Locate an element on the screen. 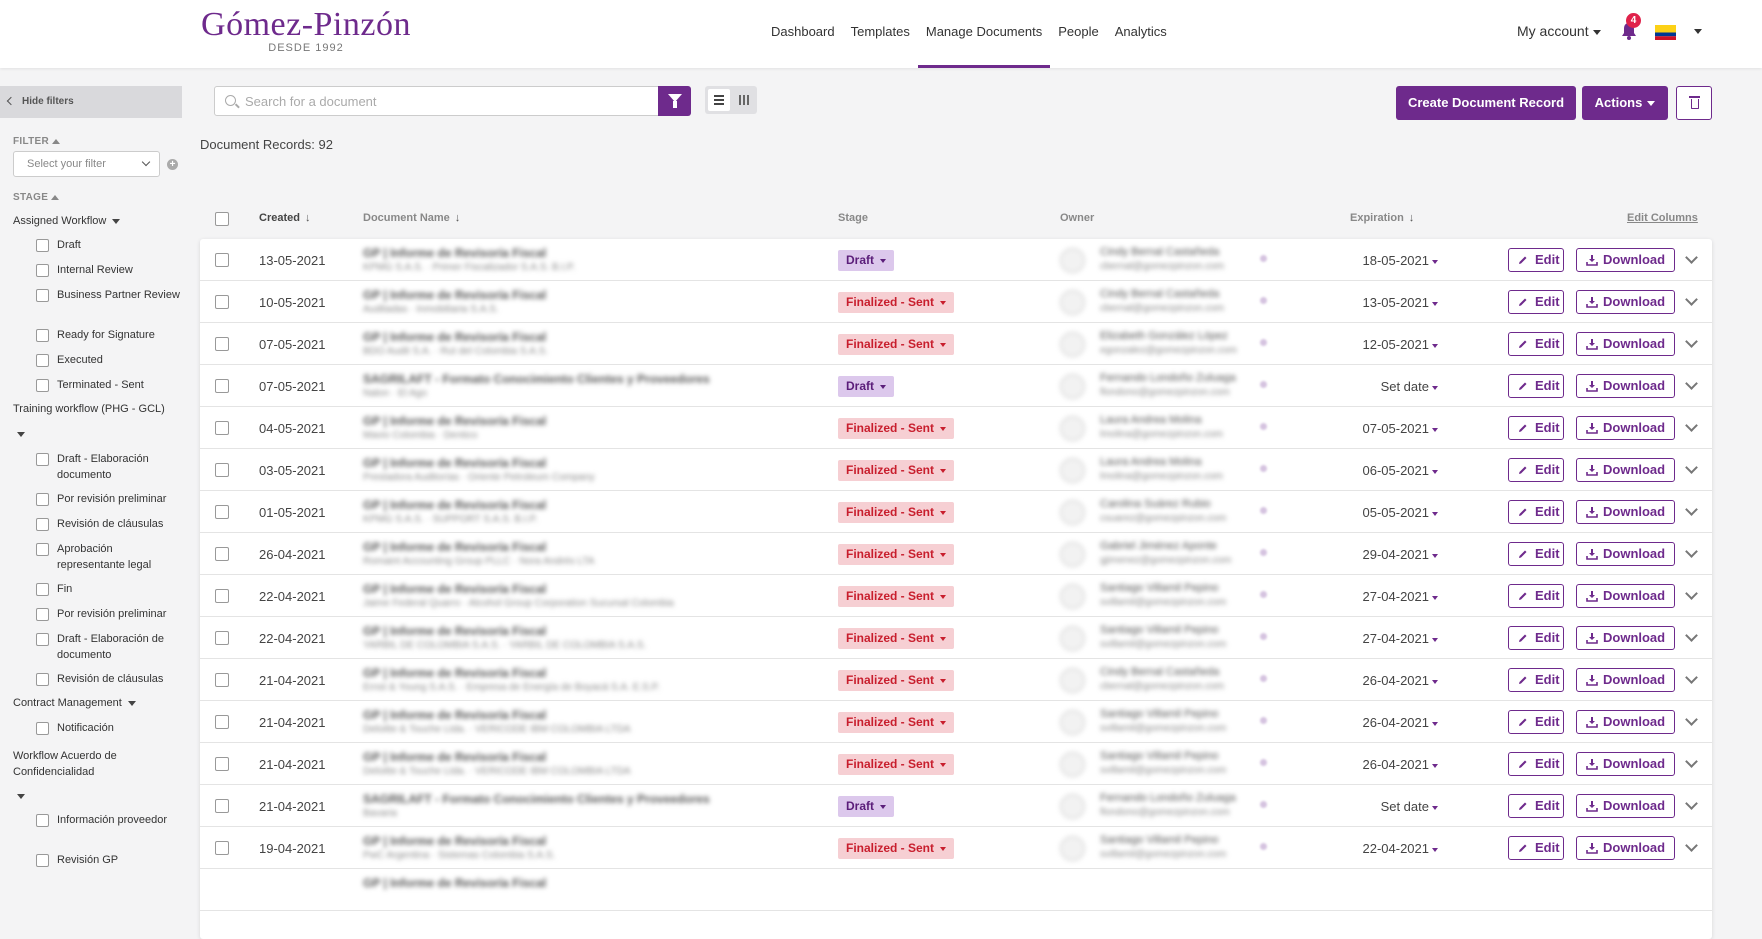 This screenshot has width=1762, height=939. stage-option: Aprobación representante legal is located at coordinates (108, 557).